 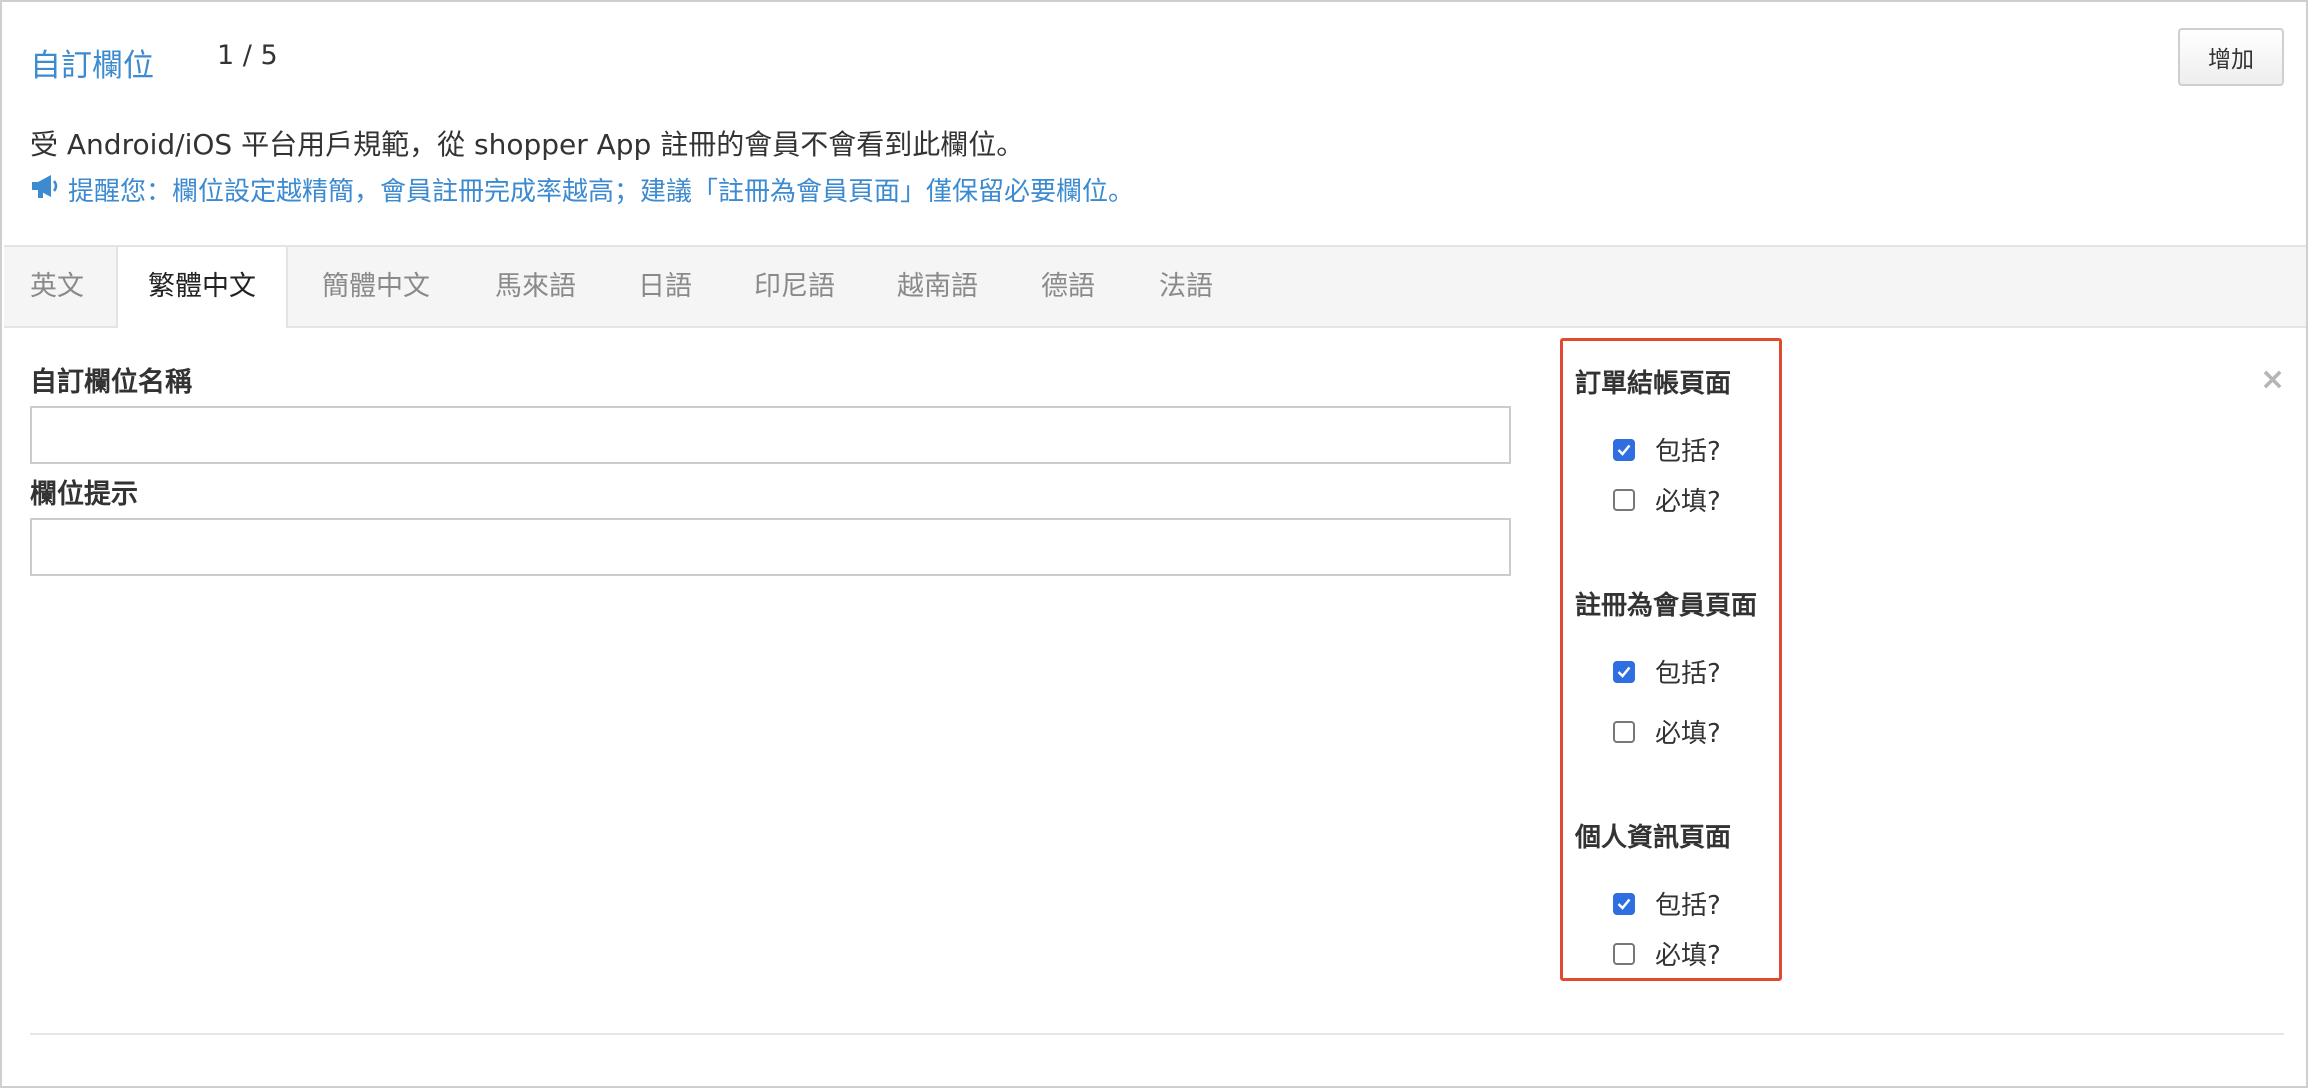 What do you see at coordinates (111, 382) in the screenshot?
I see `field-name-label: 自訂欄位名稱` at bounding box center [111, 382].